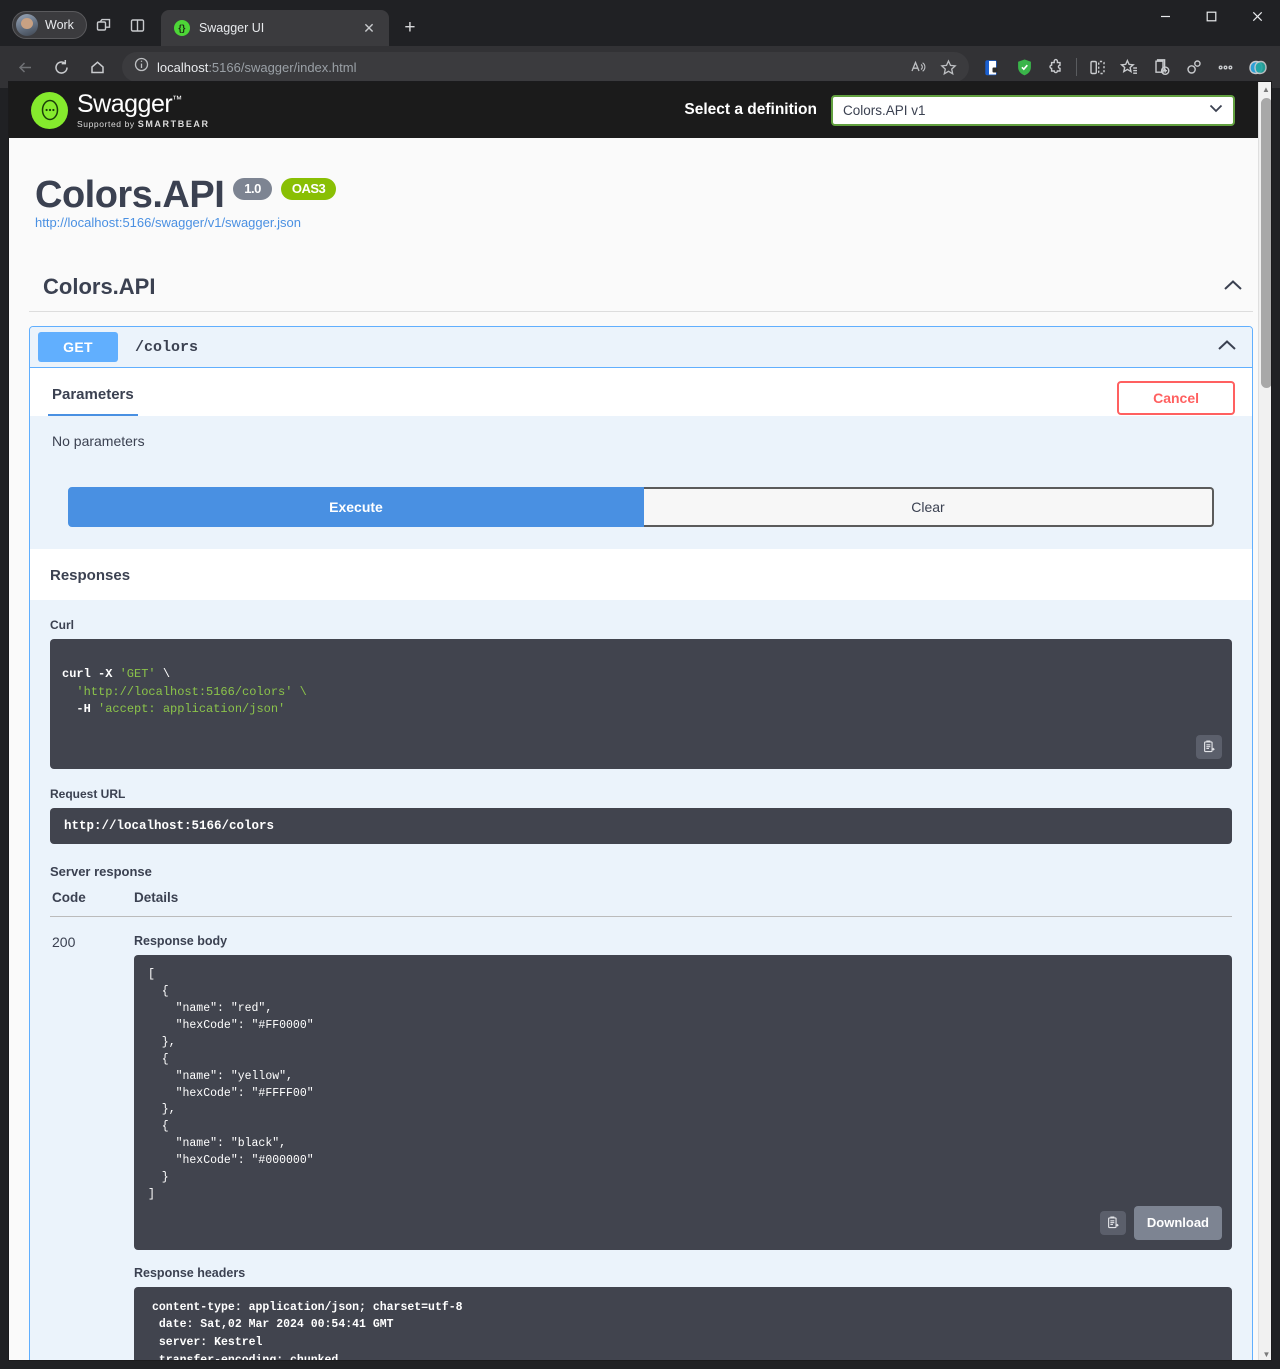 The width and height of the screenshot is (1280, 1369). What do you see at coordinates (93, 398) in the screenshot?
I see `tab-parameters: Parameters` at bounding box center [93, 398].